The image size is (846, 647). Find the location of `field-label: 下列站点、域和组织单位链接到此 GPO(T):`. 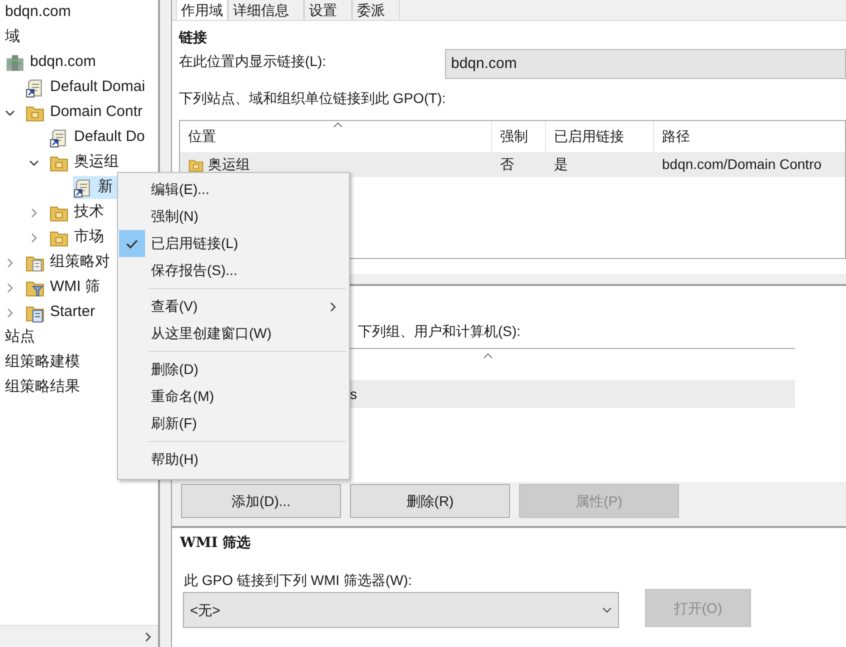

field-label: 下列站点、域和组织单位链接到此 GPO(T): is located at coordinates (313, 98).